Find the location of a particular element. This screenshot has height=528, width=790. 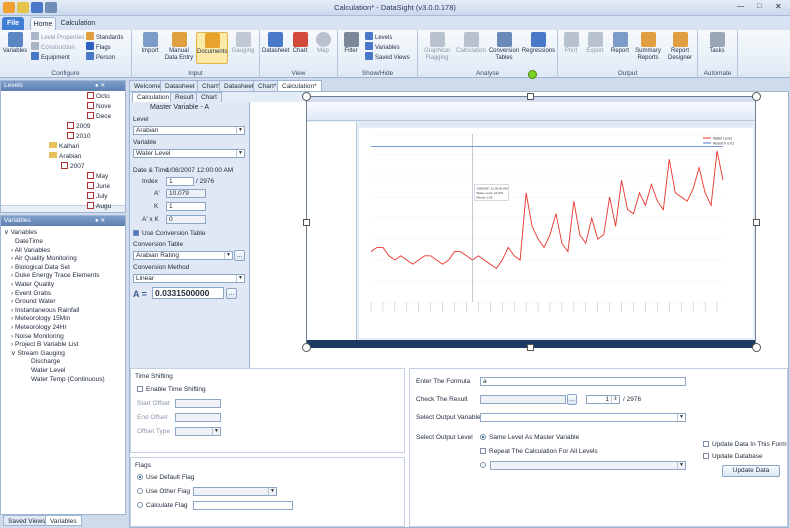

tasks-button: Tasks is located at coordinates (717, 43).